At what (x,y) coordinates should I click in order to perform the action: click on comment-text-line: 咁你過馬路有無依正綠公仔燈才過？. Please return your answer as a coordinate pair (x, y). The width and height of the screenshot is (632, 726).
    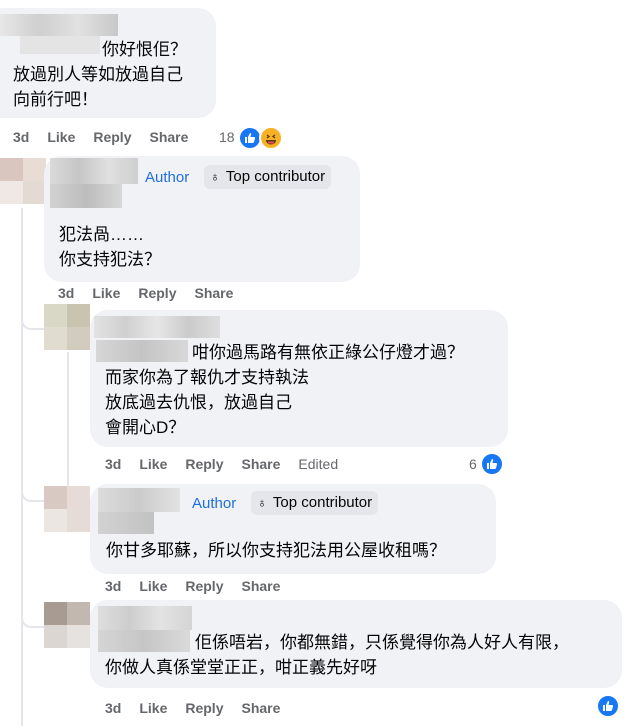
    Looking at the image, I should click on (328, 352).